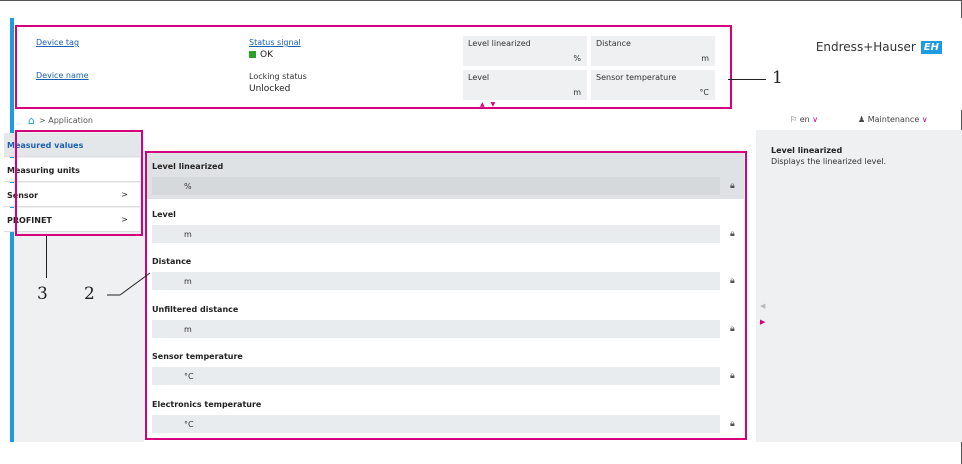  I want to click on callout-1: 1, so click(777, 78).